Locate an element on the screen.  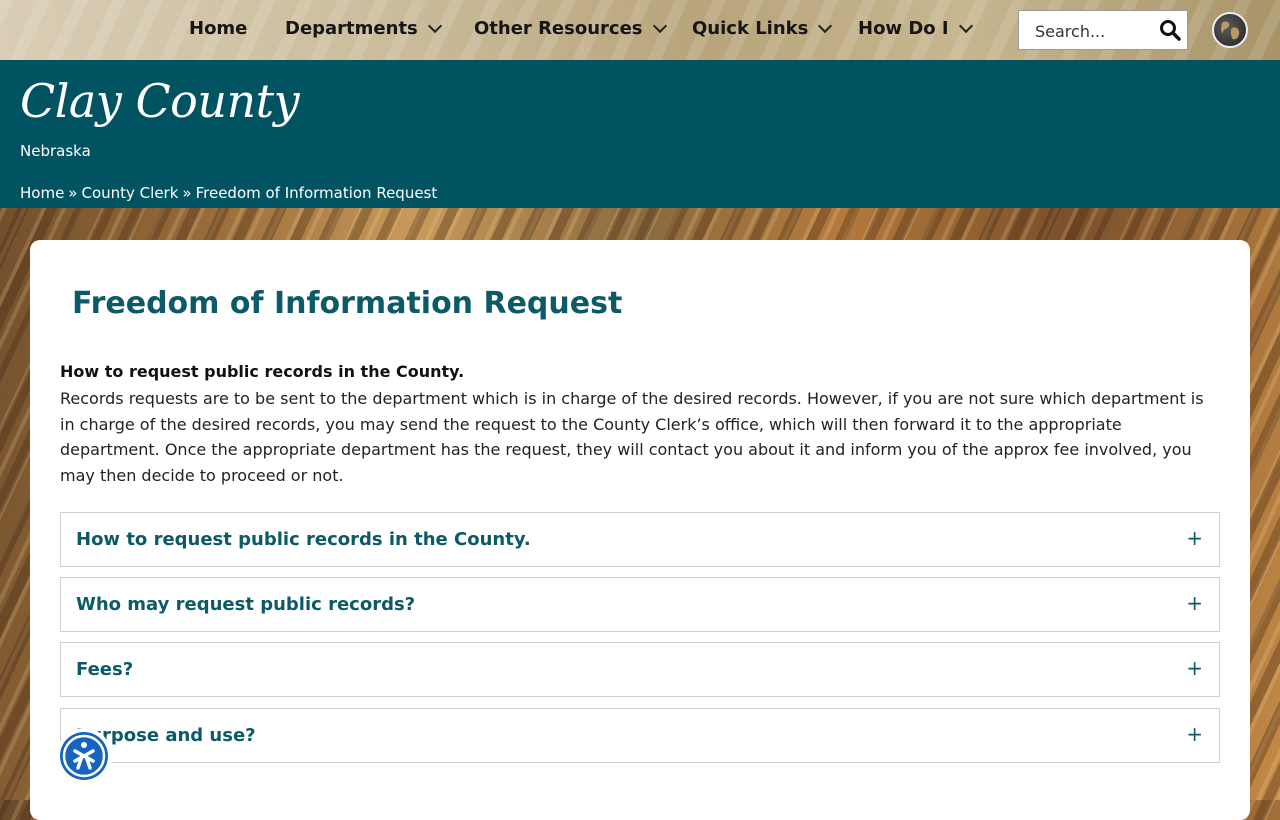
site-logo-title: Clay County is located at coordinates (160, 101).